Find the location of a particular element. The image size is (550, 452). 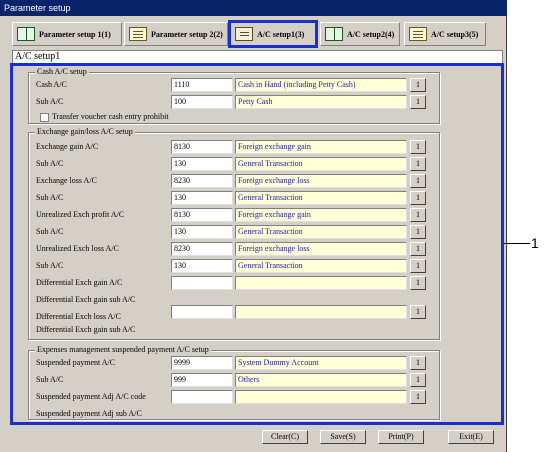

save-button: Save(S) is located at coordinates (343, 437).